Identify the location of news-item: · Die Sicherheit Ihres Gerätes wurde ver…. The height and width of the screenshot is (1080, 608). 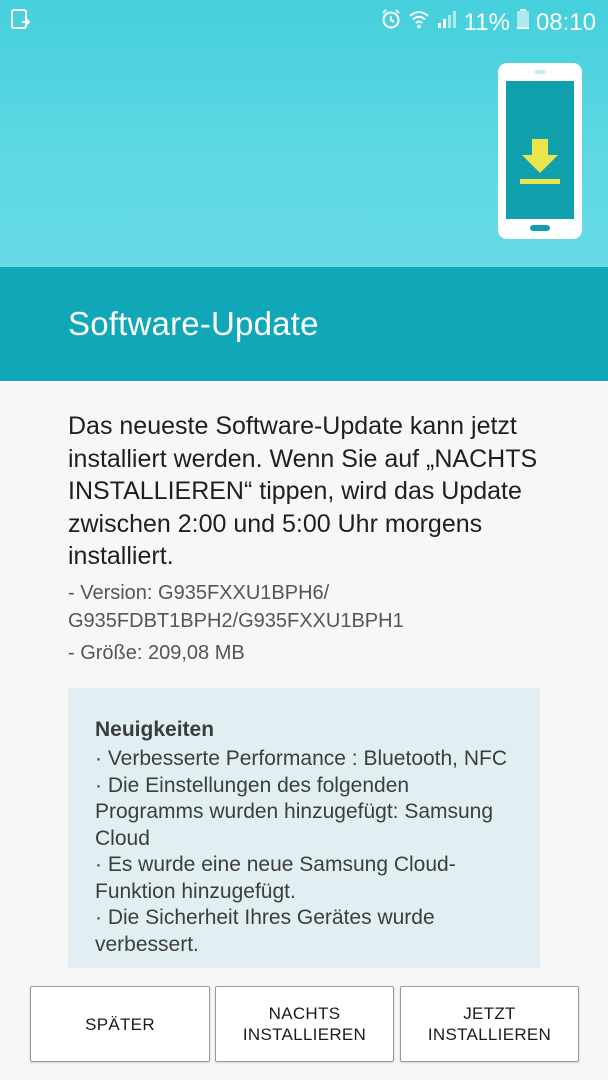
(265, 931).